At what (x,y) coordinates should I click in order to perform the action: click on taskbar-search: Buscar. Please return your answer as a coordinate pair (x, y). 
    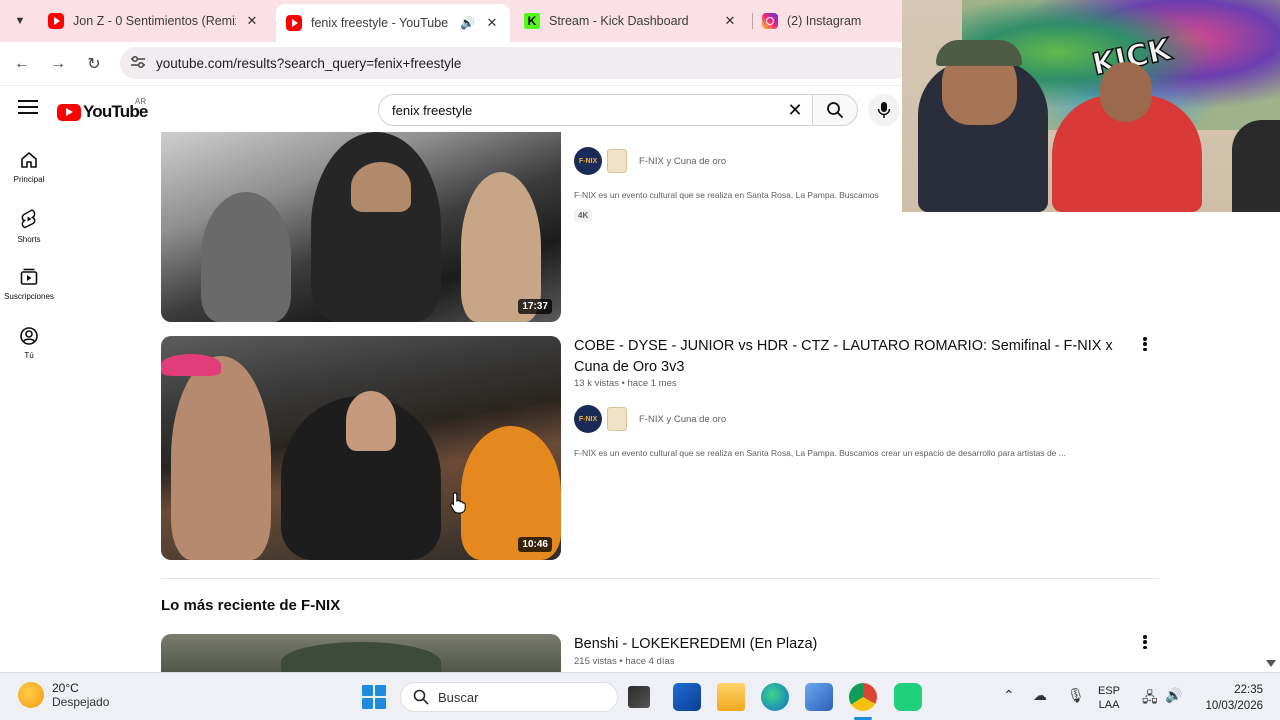
    Looking at the image, I should click on (509, 697).